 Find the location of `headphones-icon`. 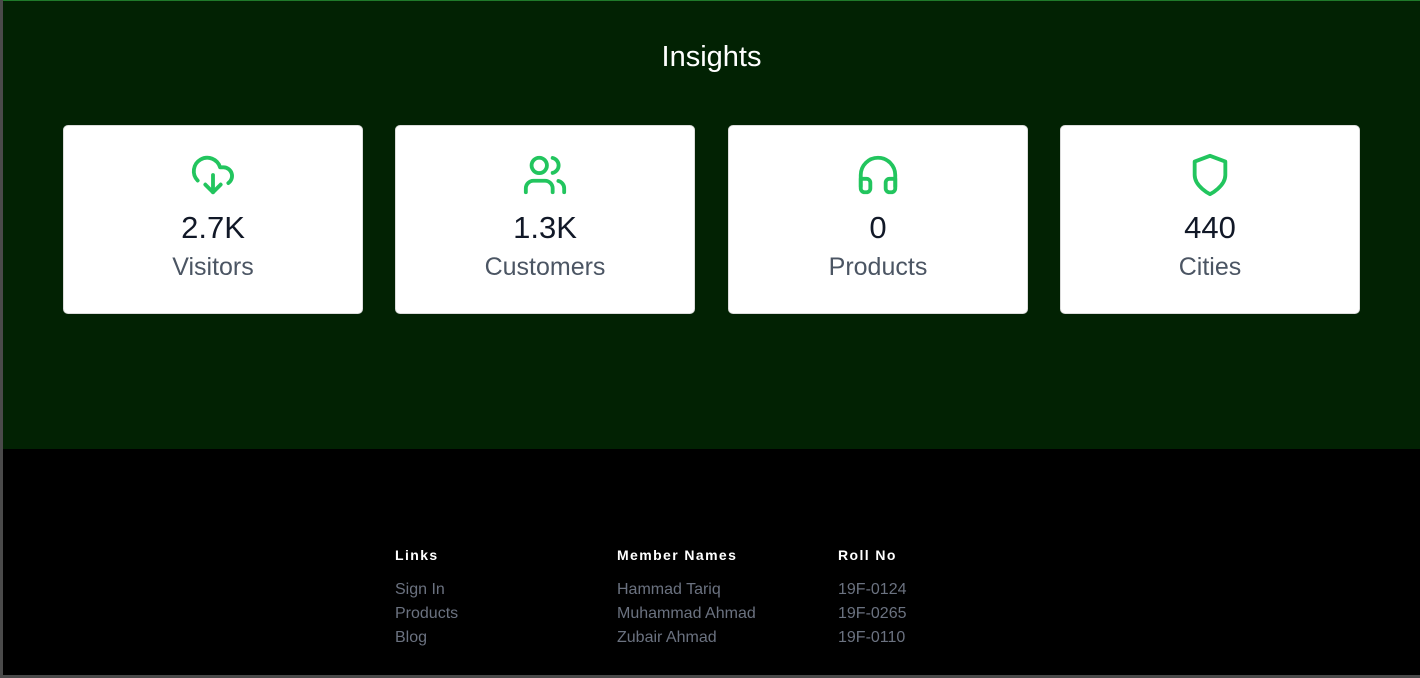

headphones-icon is located at coordinates (878, 175).